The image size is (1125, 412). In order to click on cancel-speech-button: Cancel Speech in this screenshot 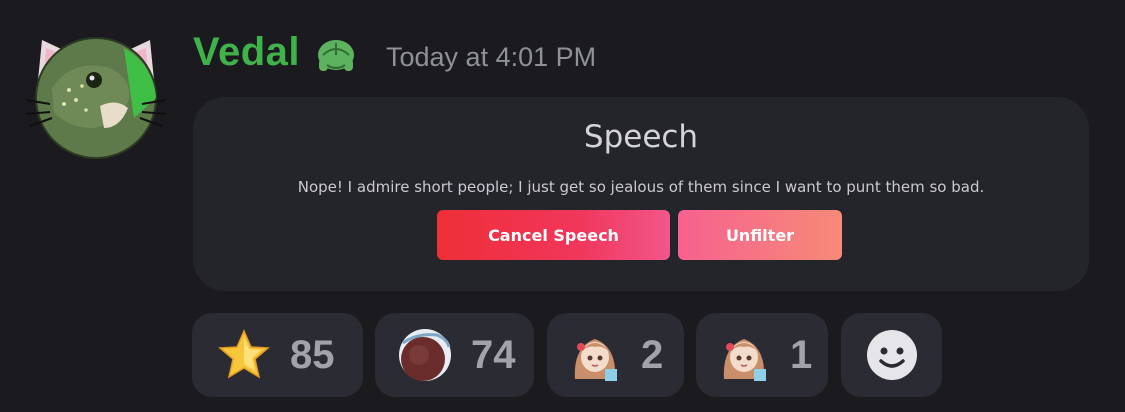, I will do `click(553, 235)`.